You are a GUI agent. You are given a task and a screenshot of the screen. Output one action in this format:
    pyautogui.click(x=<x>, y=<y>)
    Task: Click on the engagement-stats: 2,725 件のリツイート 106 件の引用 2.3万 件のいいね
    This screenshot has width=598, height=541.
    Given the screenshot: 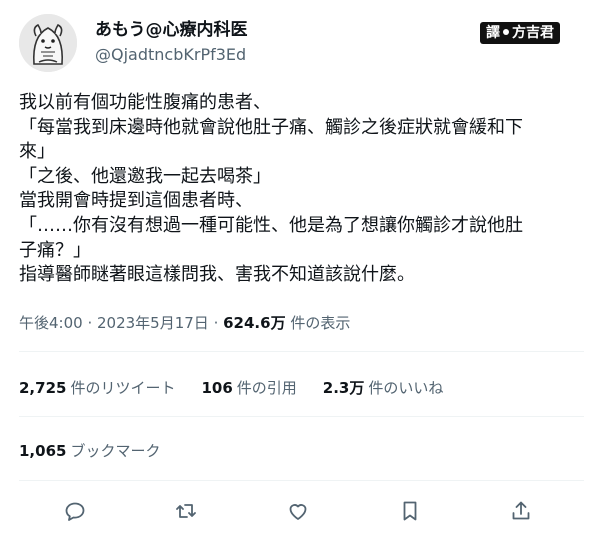 What is the action you would take?
    pyautogui.click(x=244, y=388)
    